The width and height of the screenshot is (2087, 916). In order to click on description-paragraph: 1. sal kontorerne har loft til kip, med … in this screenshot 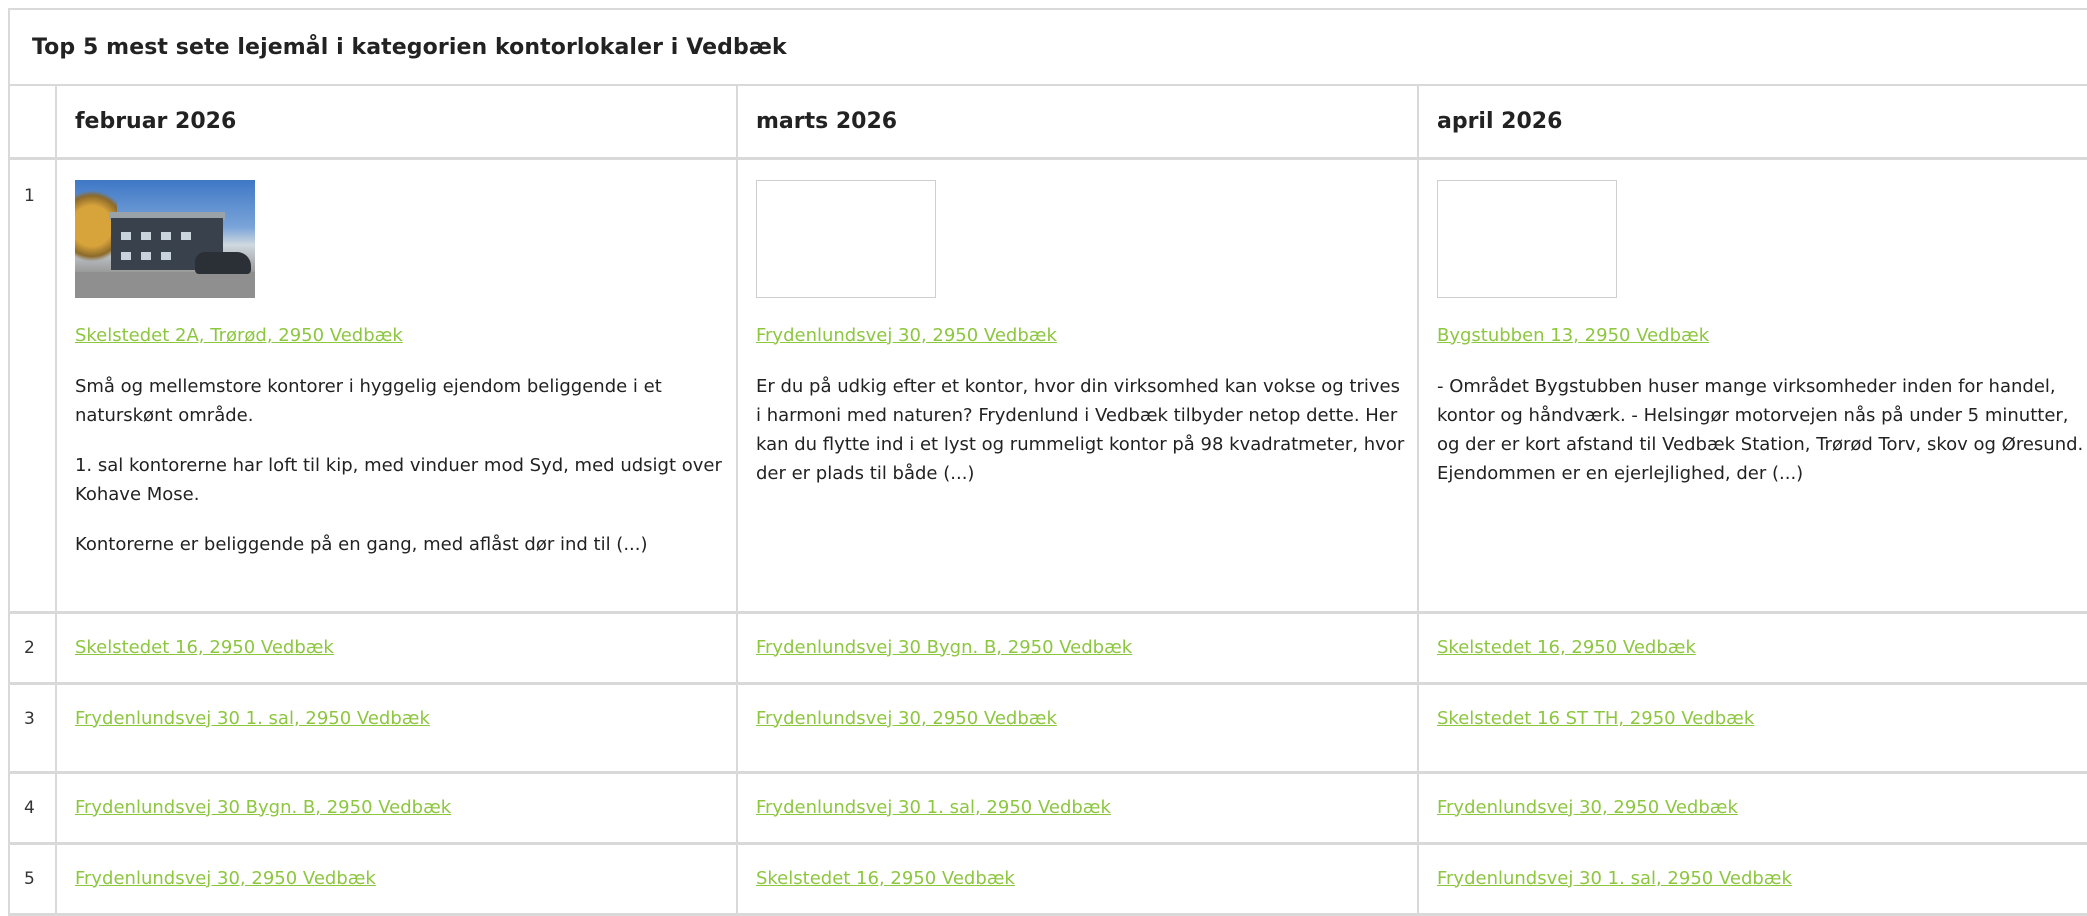, I will do `click(398, 479)`.